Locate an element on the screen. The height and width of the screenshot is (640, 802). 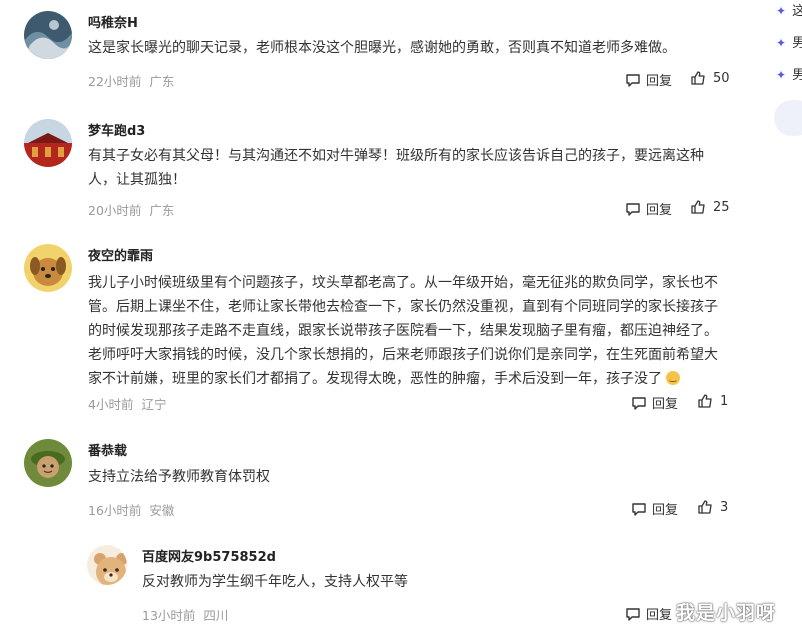
like-button: 1 is located at coordinates (712, 401).